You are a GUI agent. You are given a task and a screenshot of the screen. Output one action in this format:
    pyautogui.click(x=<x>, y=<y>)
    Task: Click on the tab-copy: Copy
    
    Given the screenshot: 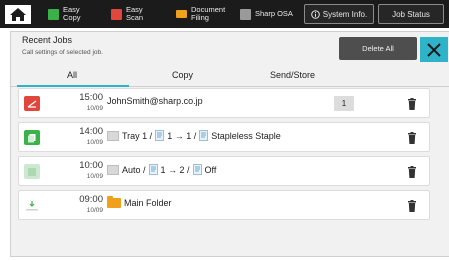 What is the action you would take?
    pyautogui.click(x=182, y=75)
    